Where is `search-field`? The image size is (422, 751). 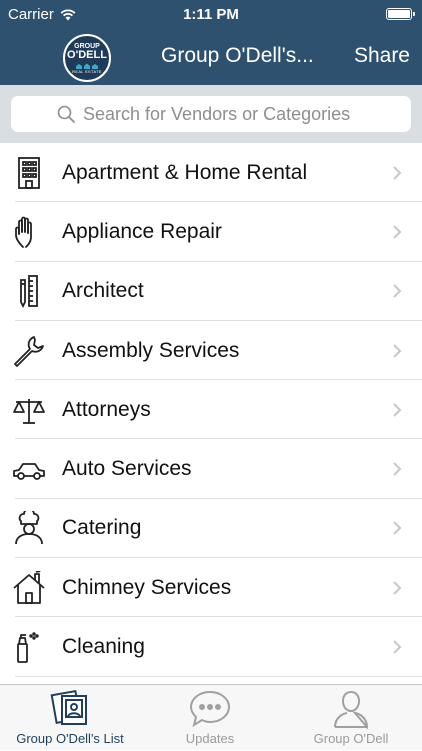 search-field is located at coordinates (211, 114).